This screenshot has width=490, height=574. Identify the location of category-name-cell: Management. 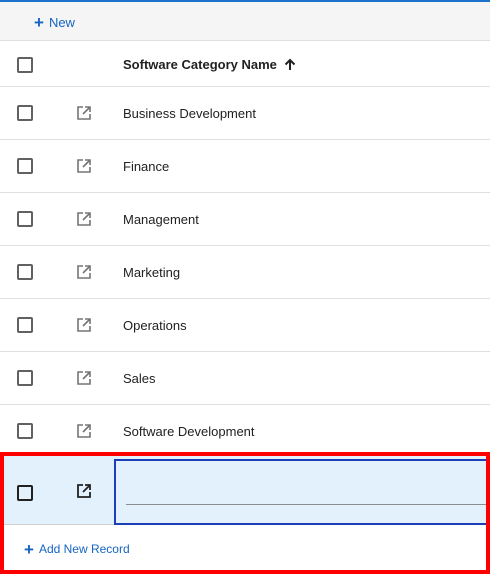
(161, 219).